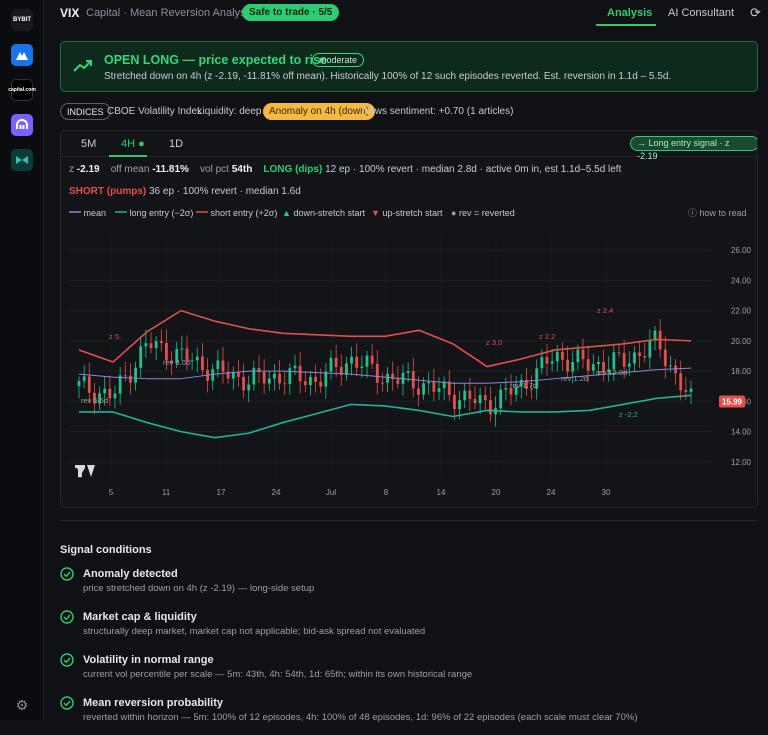 The height and width of the screenshot is (735, 768). Describe the element at coordinates (88, 169) in the screenshot. I see `z-value: -2.19` at that location.